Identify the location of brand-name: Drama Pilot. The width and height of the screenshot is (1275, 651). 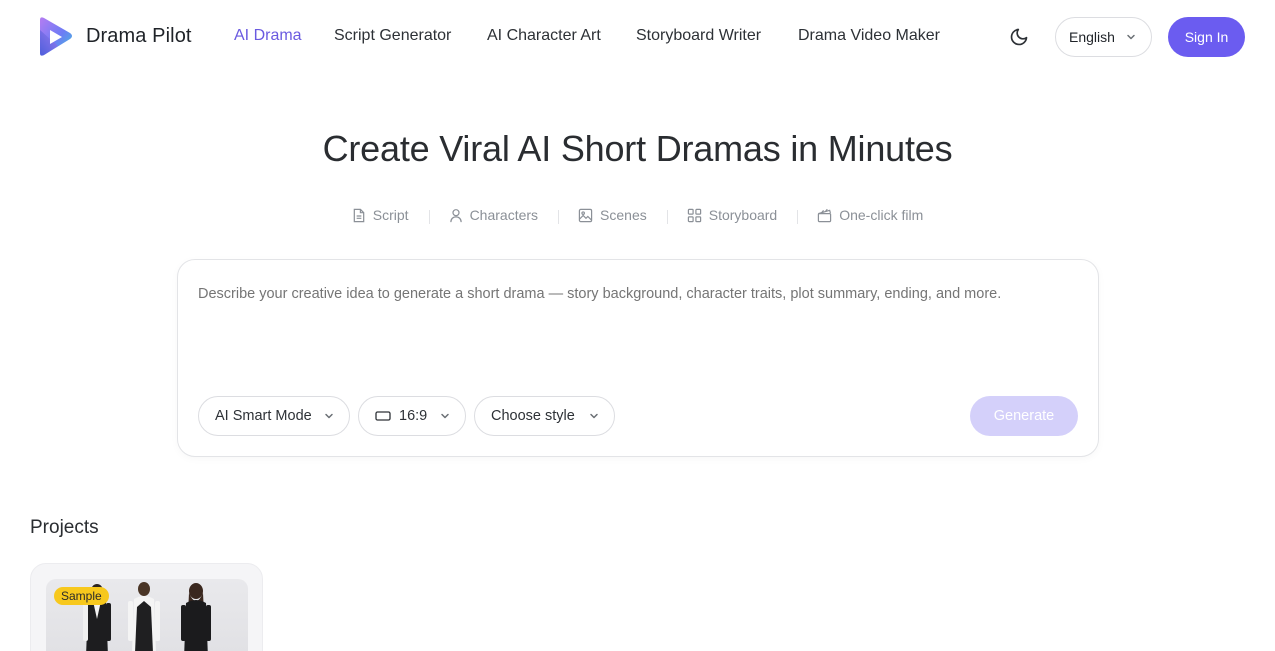
(139, 36).